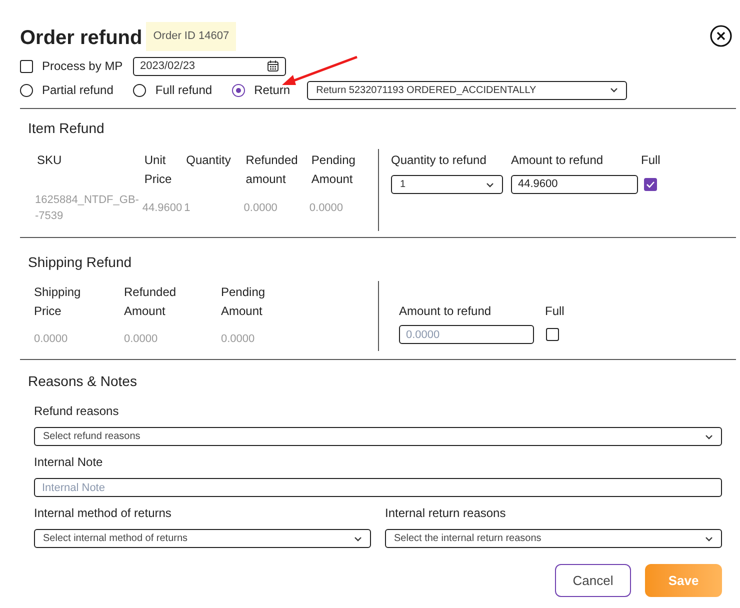 The width and height of the screenshot is (740, 608). I want to click on column-header: Refunded amount, so click(271, 170).